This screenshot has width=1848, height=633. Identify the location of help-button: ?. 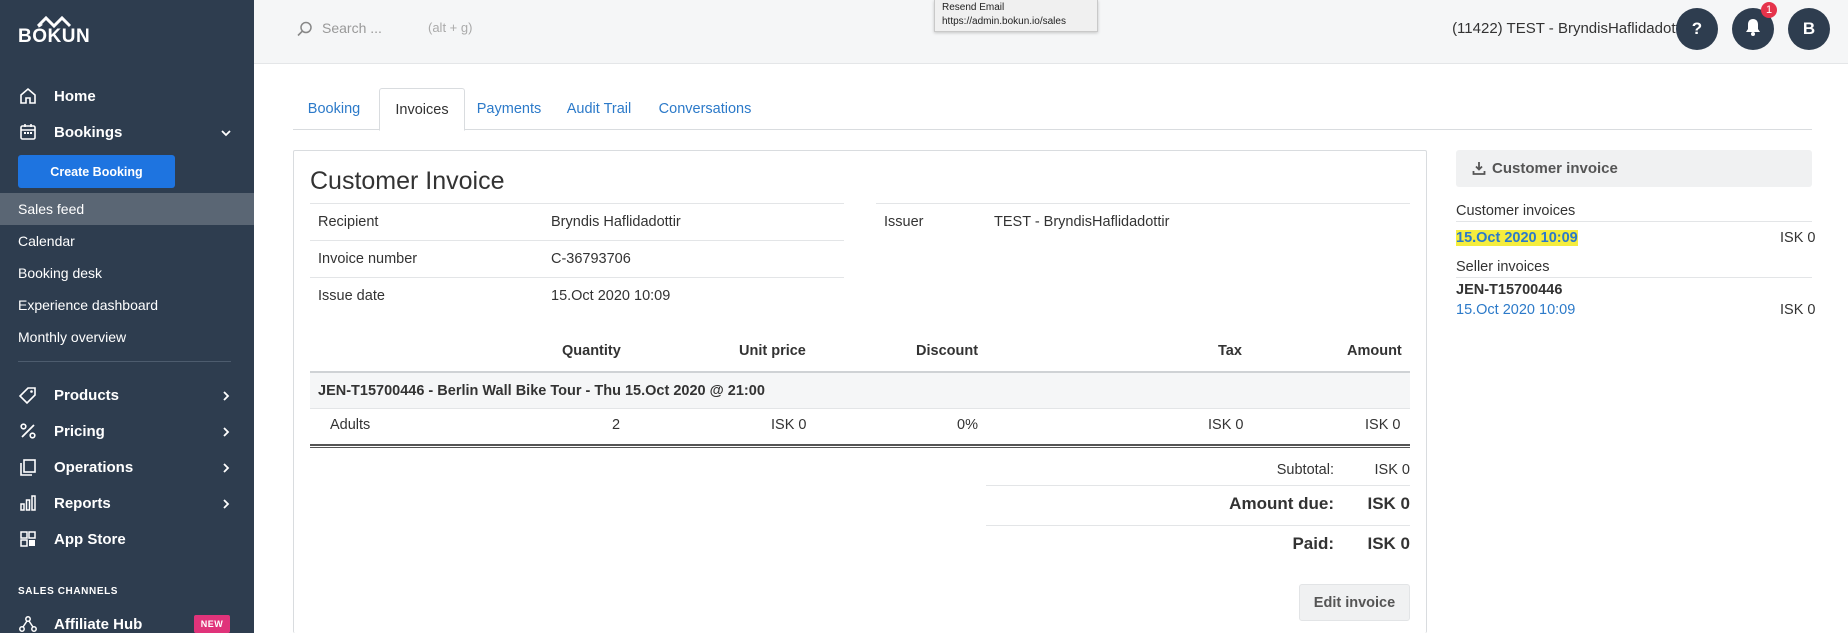
(1697, 29).